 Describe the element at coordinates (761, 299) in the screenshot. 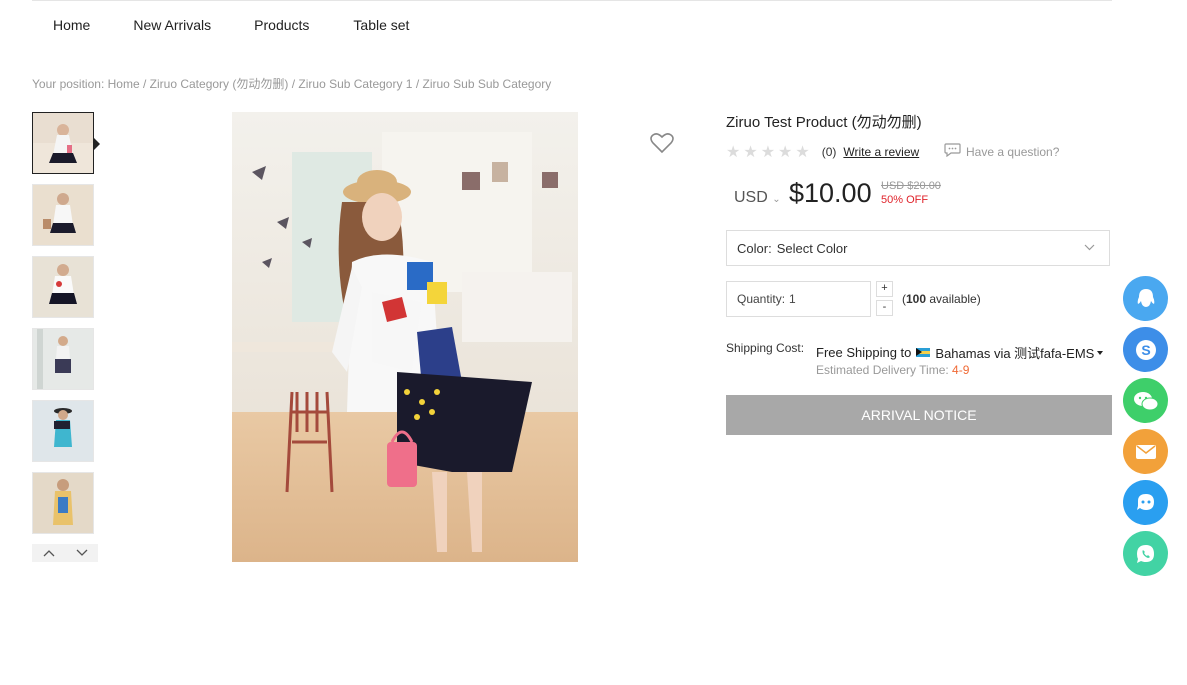

I see `quantity-label: Quantity:` at that location.